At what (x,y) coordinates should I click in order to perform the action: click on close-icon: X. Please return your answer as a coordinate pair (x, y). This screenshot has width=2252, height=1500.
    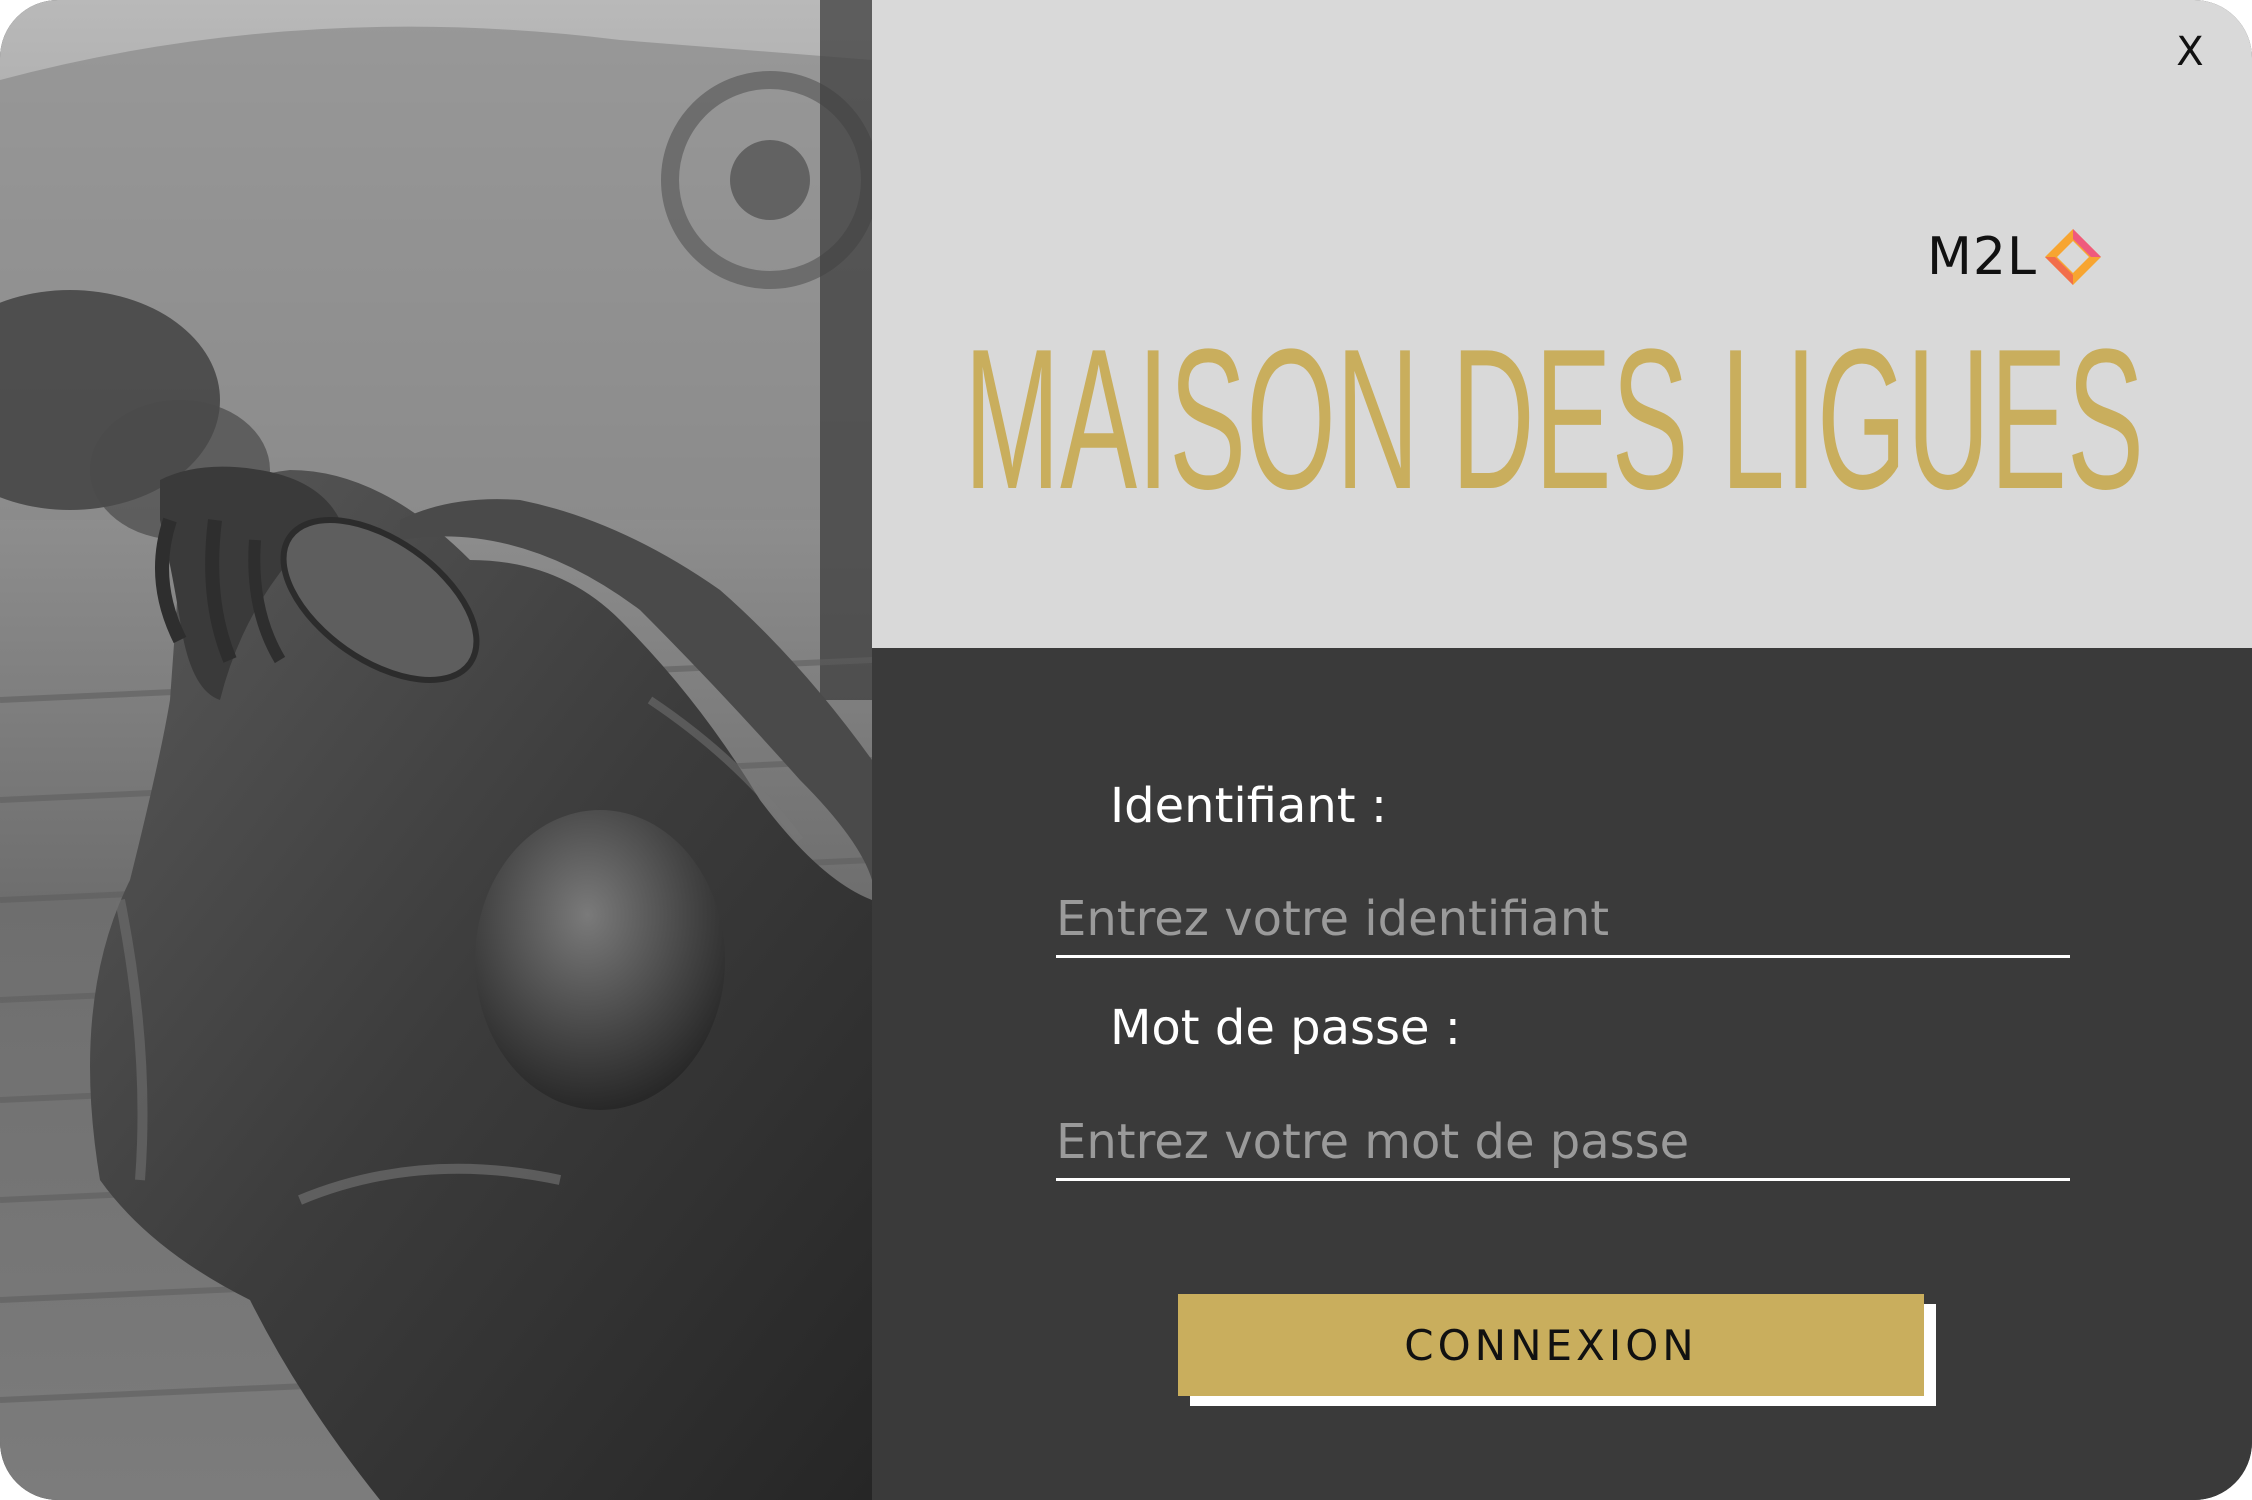
    Looking at the image, I should click on (2190, 52).